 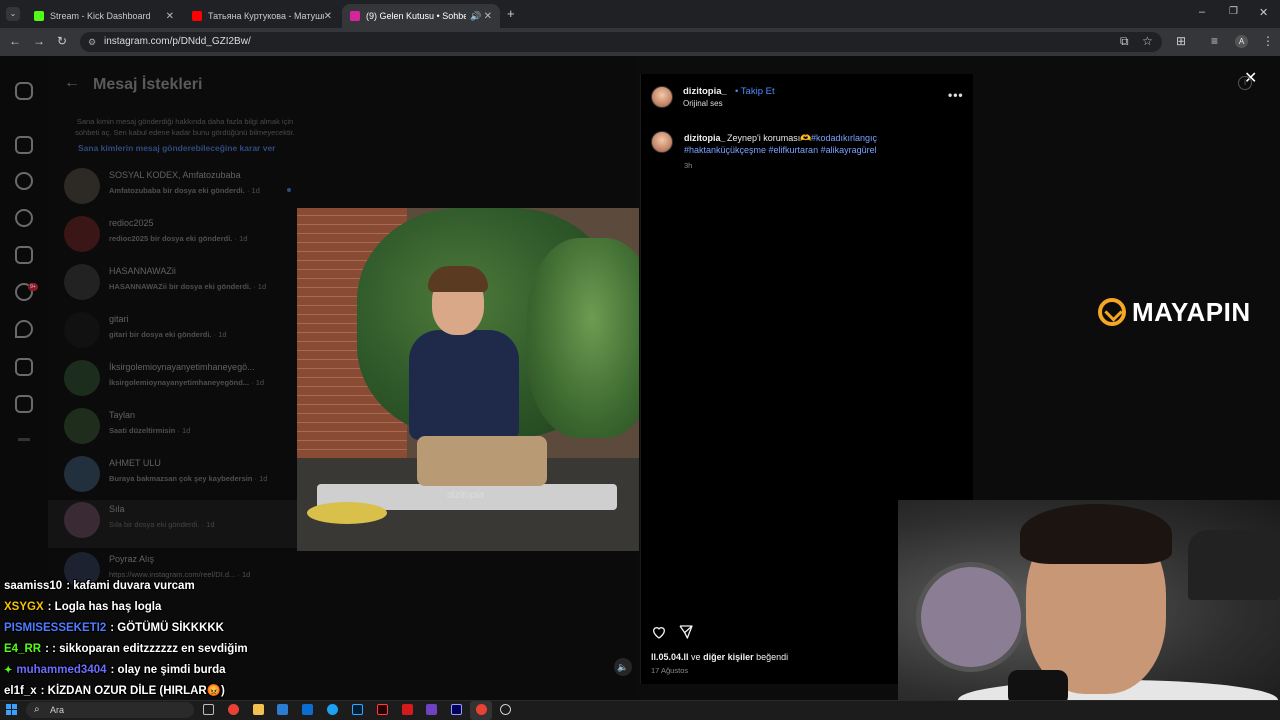 I want to click on audio-label: Orijinal ses, so click(x=703, y=103).